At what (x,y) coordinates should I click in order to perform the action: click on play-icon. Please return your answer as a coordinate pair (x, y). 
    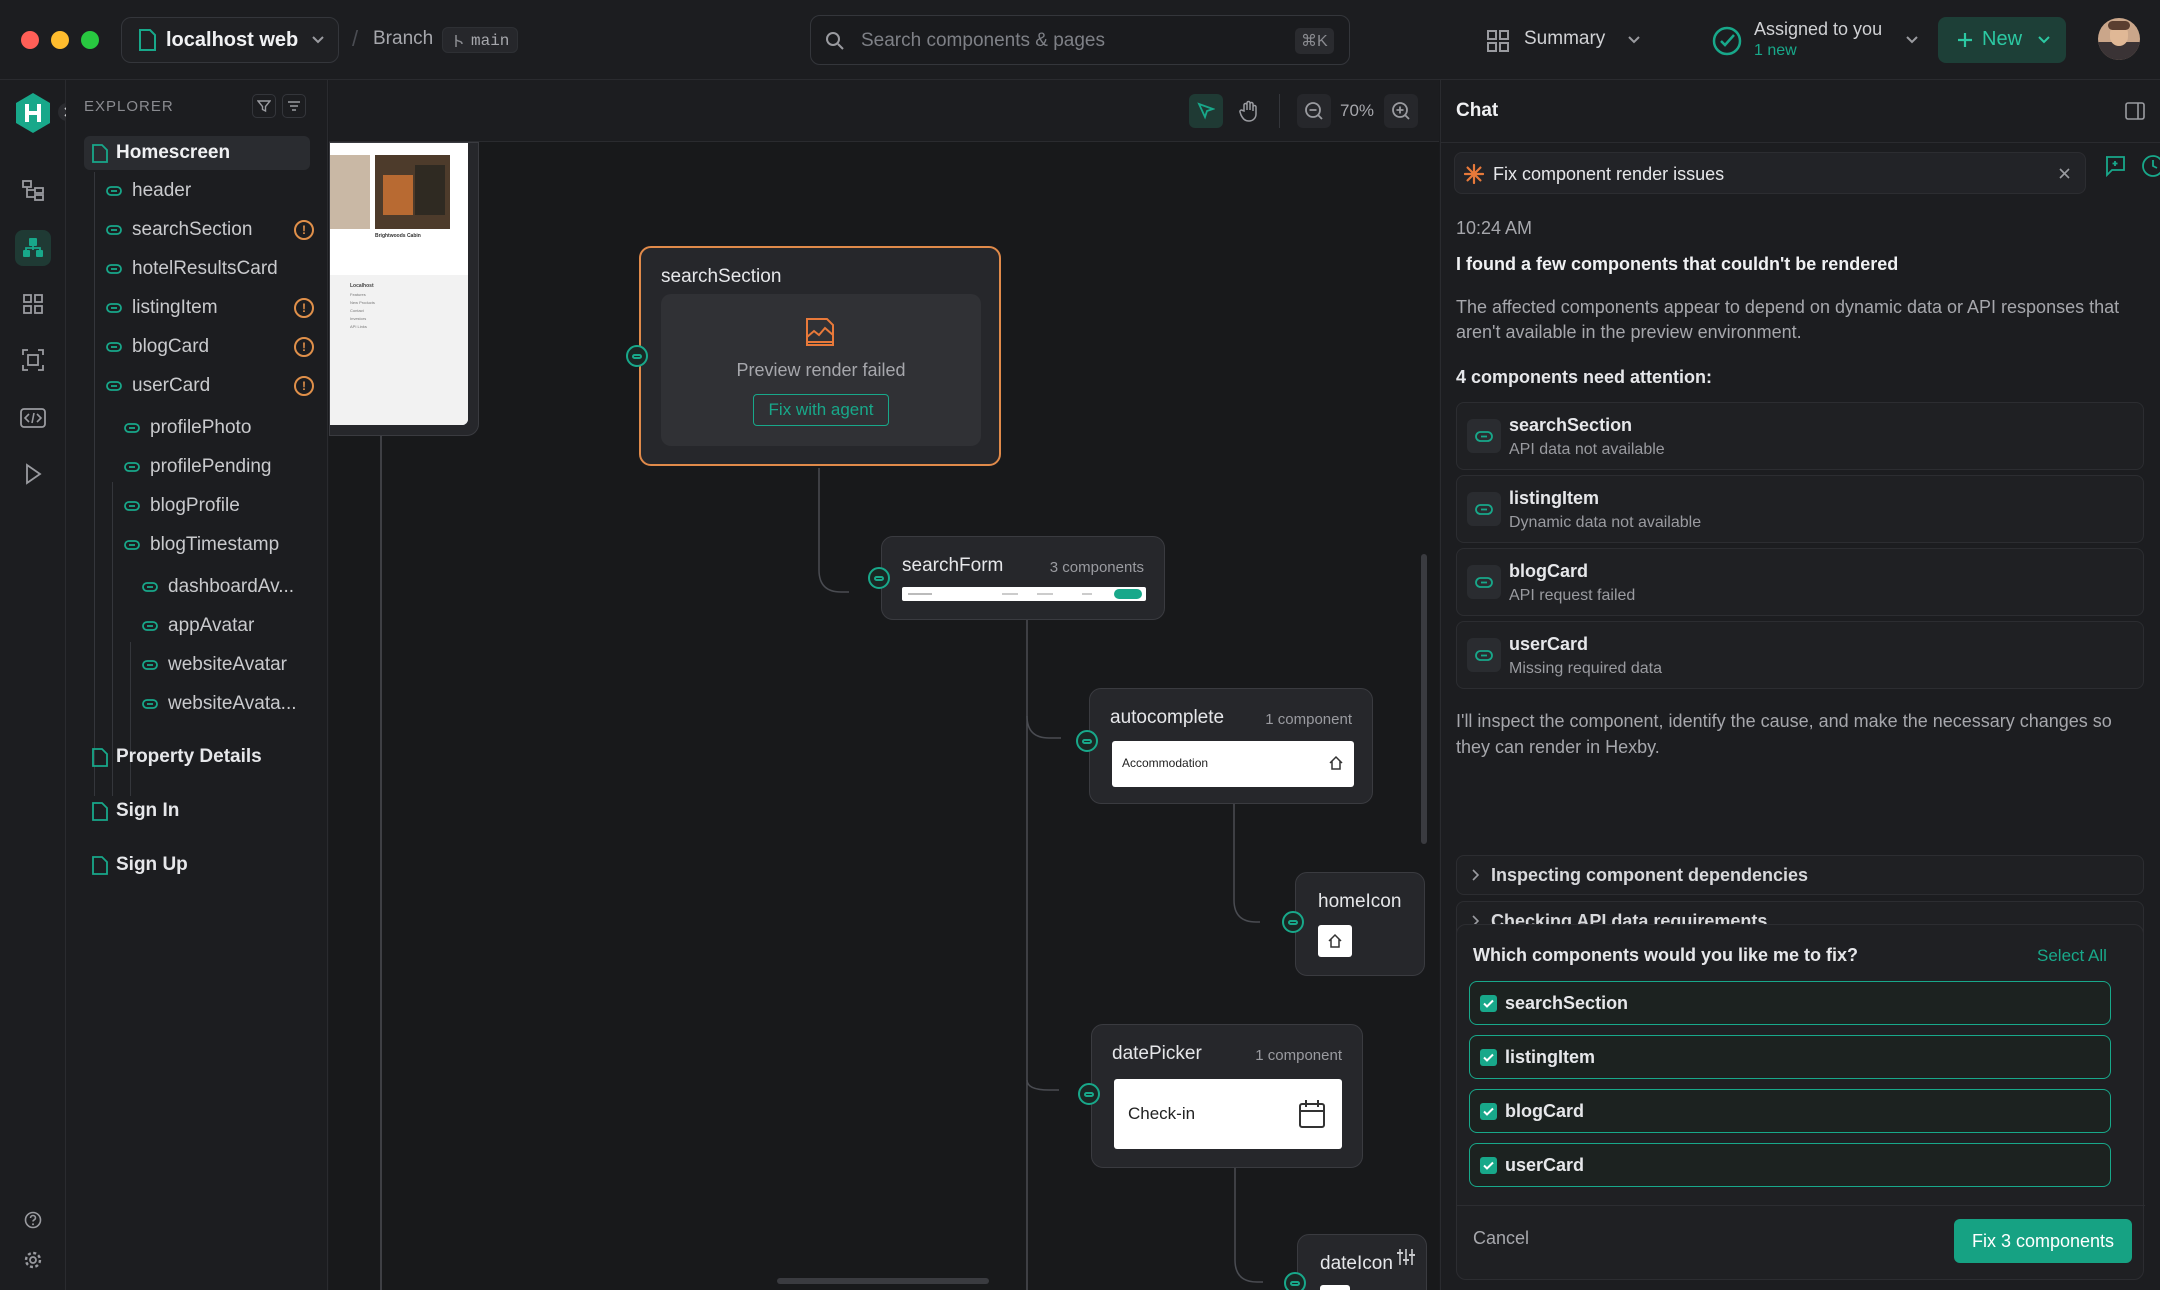
    Looking at the image, I should click on (33, 474).